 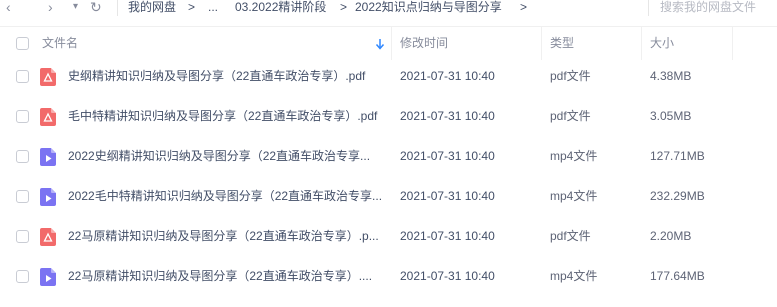 I want to click on file-size: 177.64MB, so click(x=677, y=276).